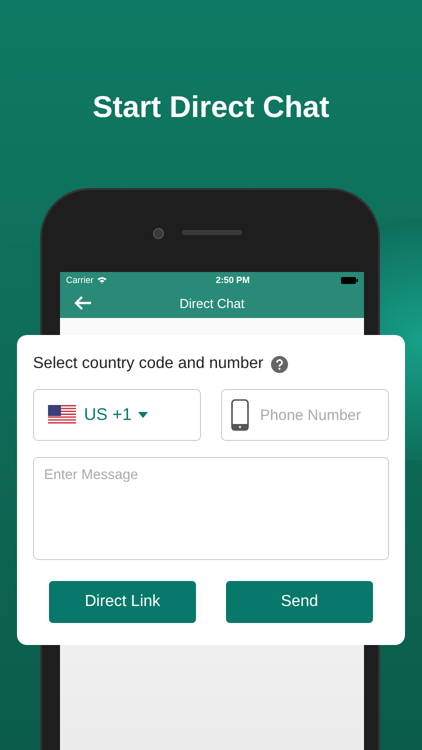 The width and height of the screenshot is (422, 750). What do you see at coordinates (305, 415) in the screenshot?
I see `phone-number-field: Phone Number` at bounding box center [305, 415].